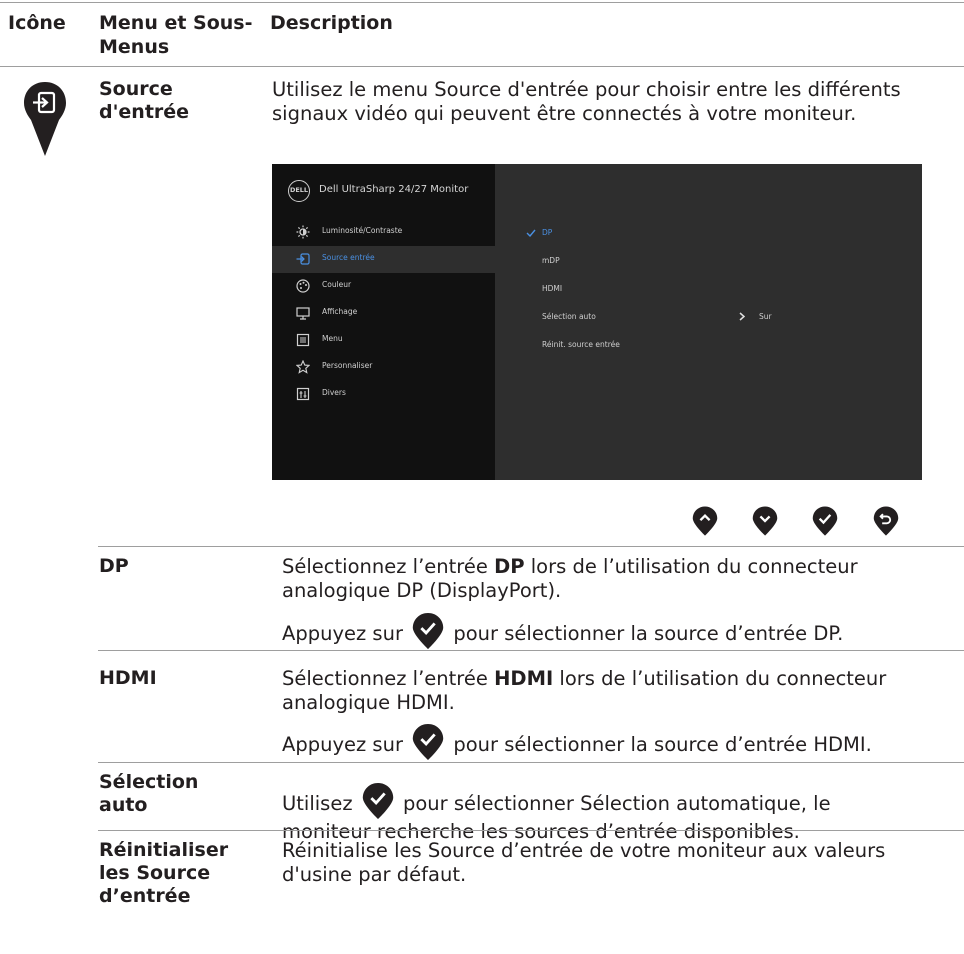  Describe the element at coordinates (482, 66) in the screenshot. I see `header-rule` at that location.